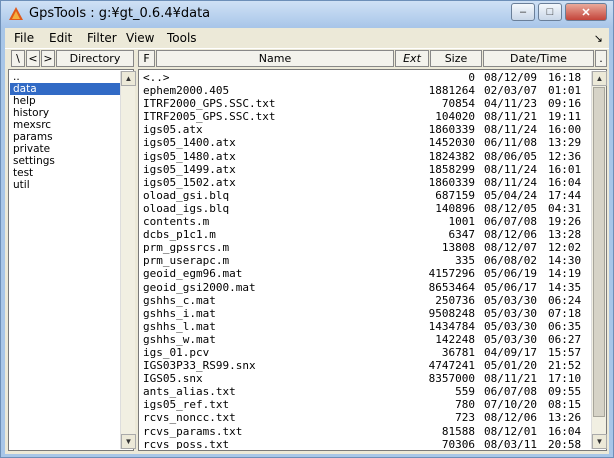 Image resolution: width=614 pixels, height=458 pixels. Describe the element at coordinates (550, 12) in the screenshot. I see `maximize-button: □` at that location.